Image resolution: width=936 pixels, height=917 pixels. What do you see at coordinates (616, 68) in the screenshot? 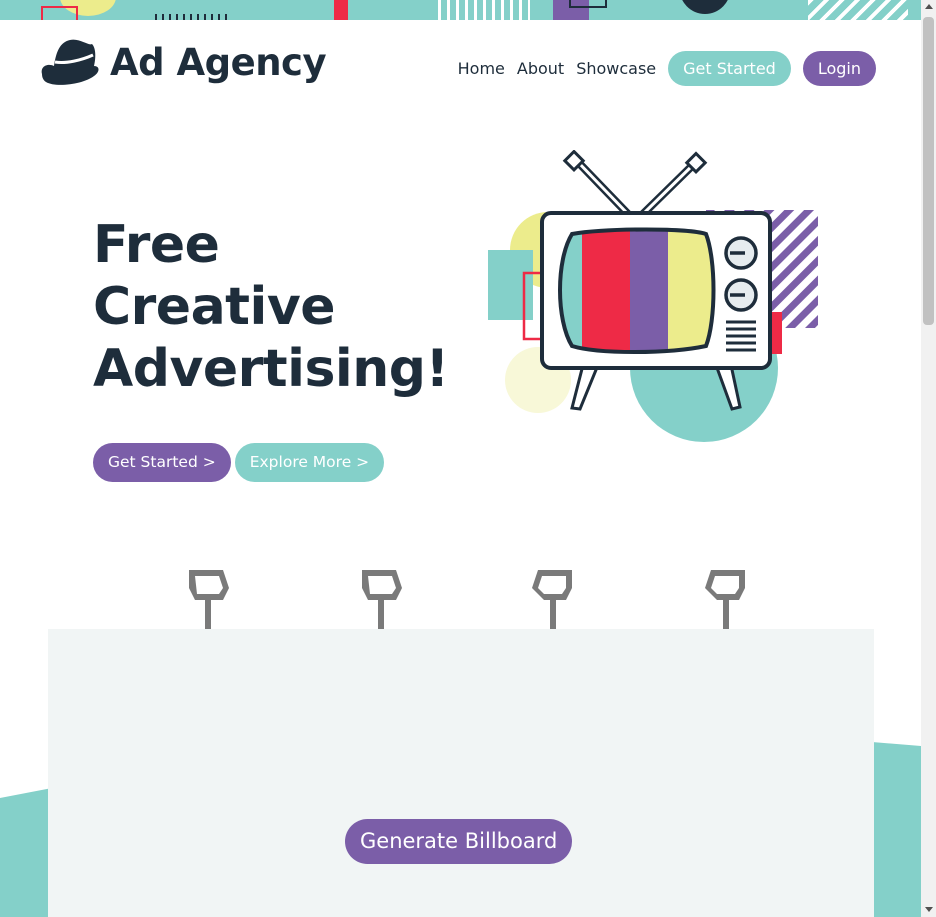
I see `nav-showcase-link: Showcase` at bounding box center [616, 68].